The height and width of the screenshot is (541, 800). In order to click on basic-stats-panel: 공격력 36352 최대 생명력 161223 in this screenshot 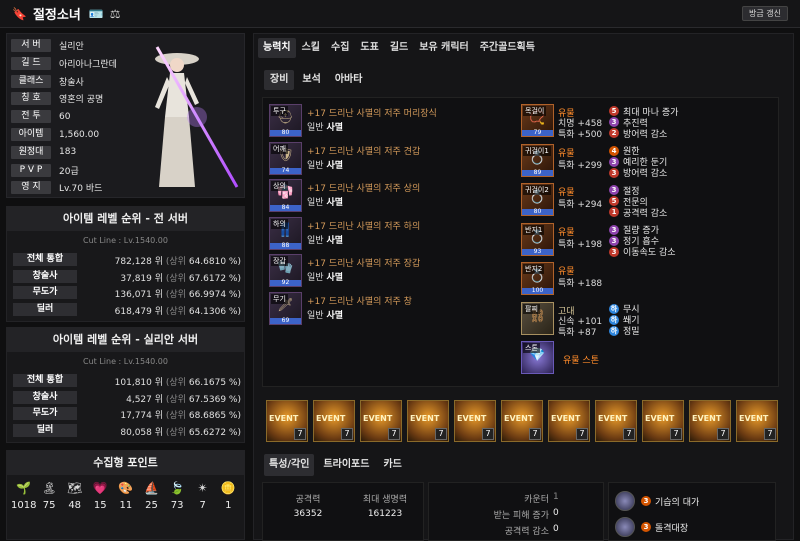, I will do `click(343, 511)`.